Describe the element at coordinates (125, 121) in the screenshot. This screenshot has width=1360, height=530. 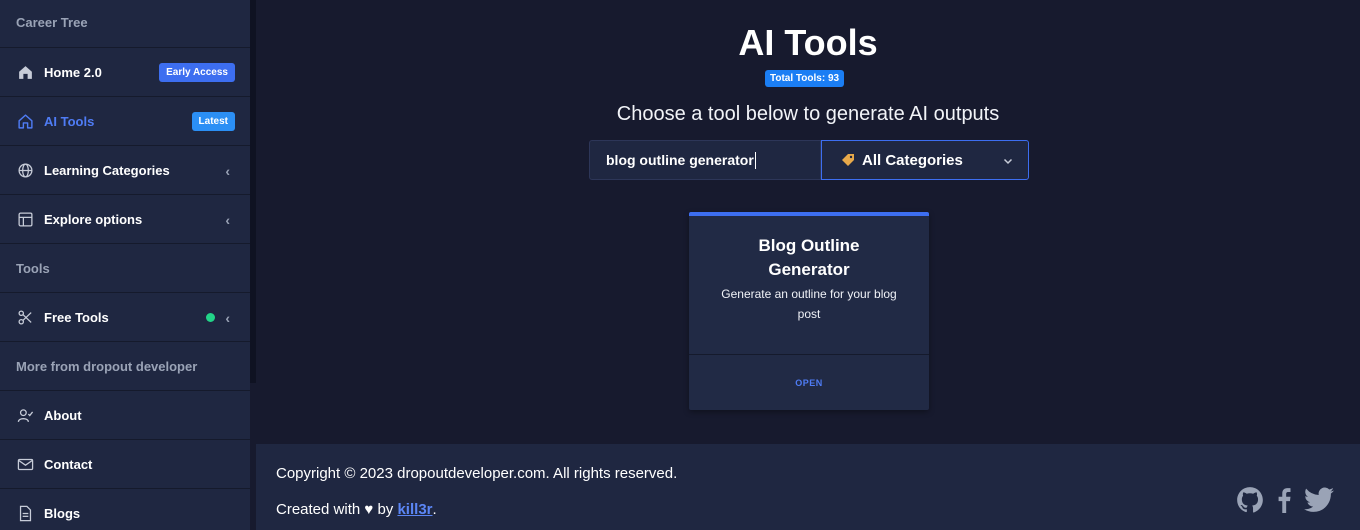
I see `sidebar-item-ai-tools: AI Tools Latest` at that location.